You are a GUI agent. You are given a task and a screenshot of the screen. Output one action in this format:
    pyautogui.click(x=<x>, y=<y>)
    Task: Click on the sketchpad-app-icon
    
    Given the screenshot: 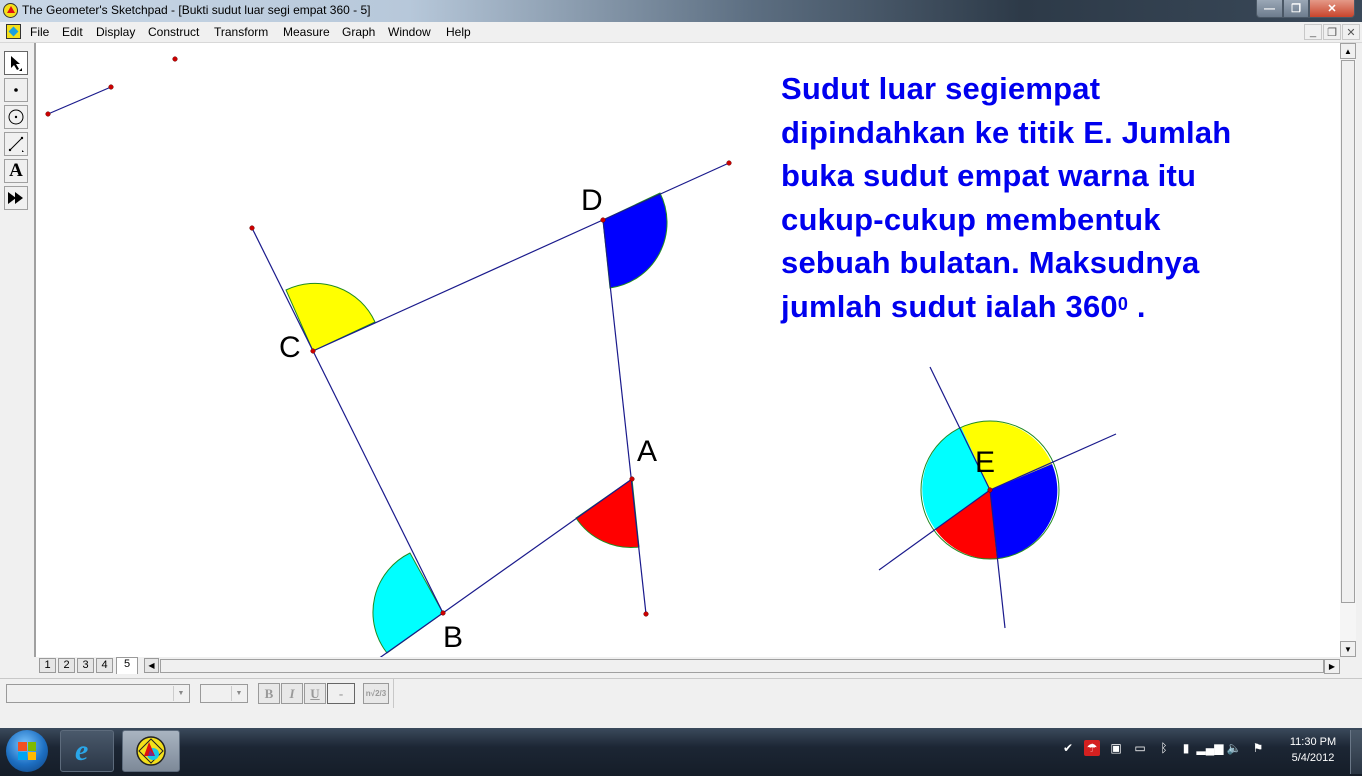 What is the action you would take?
    pyautogui.click(x=10, y=10)
    